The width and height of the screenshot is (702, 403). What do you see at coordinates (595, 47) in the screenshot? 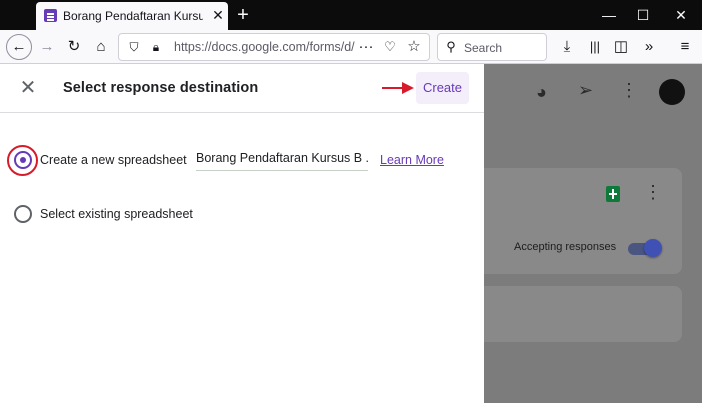
I see `library-icon: |||` at bounding box center [595, 47].